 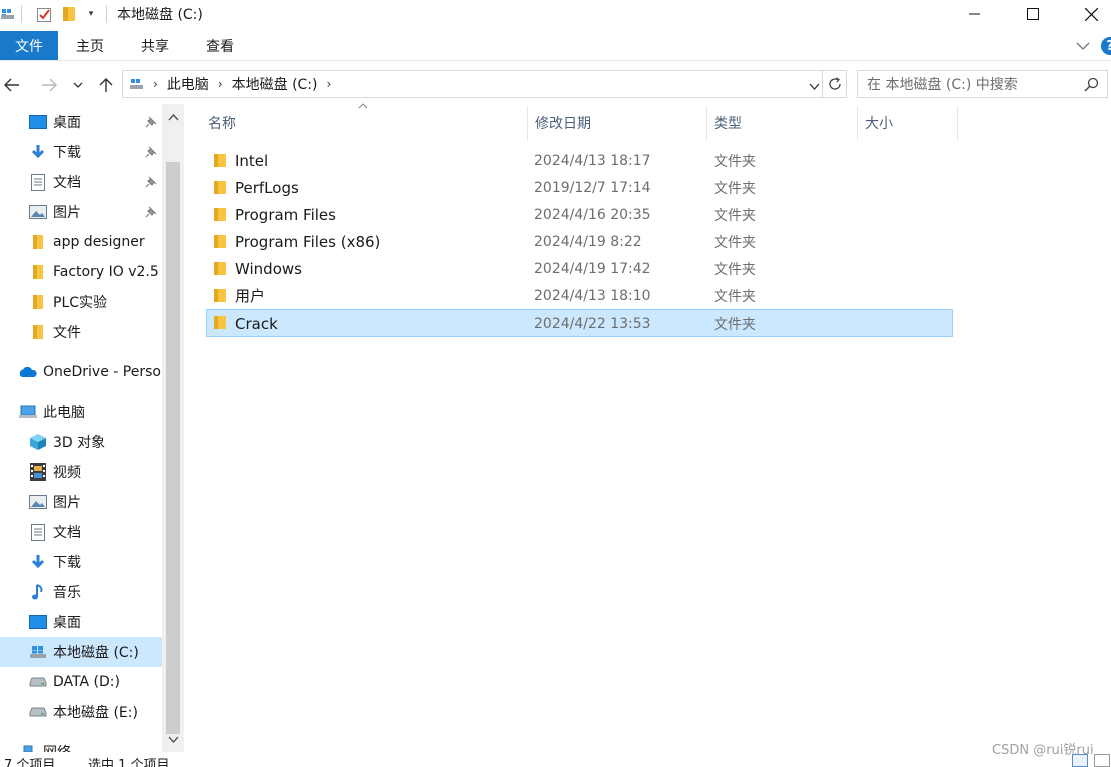 I want to click on nav-item-plc-lab: PLC实验, so click(x=81, y=302).